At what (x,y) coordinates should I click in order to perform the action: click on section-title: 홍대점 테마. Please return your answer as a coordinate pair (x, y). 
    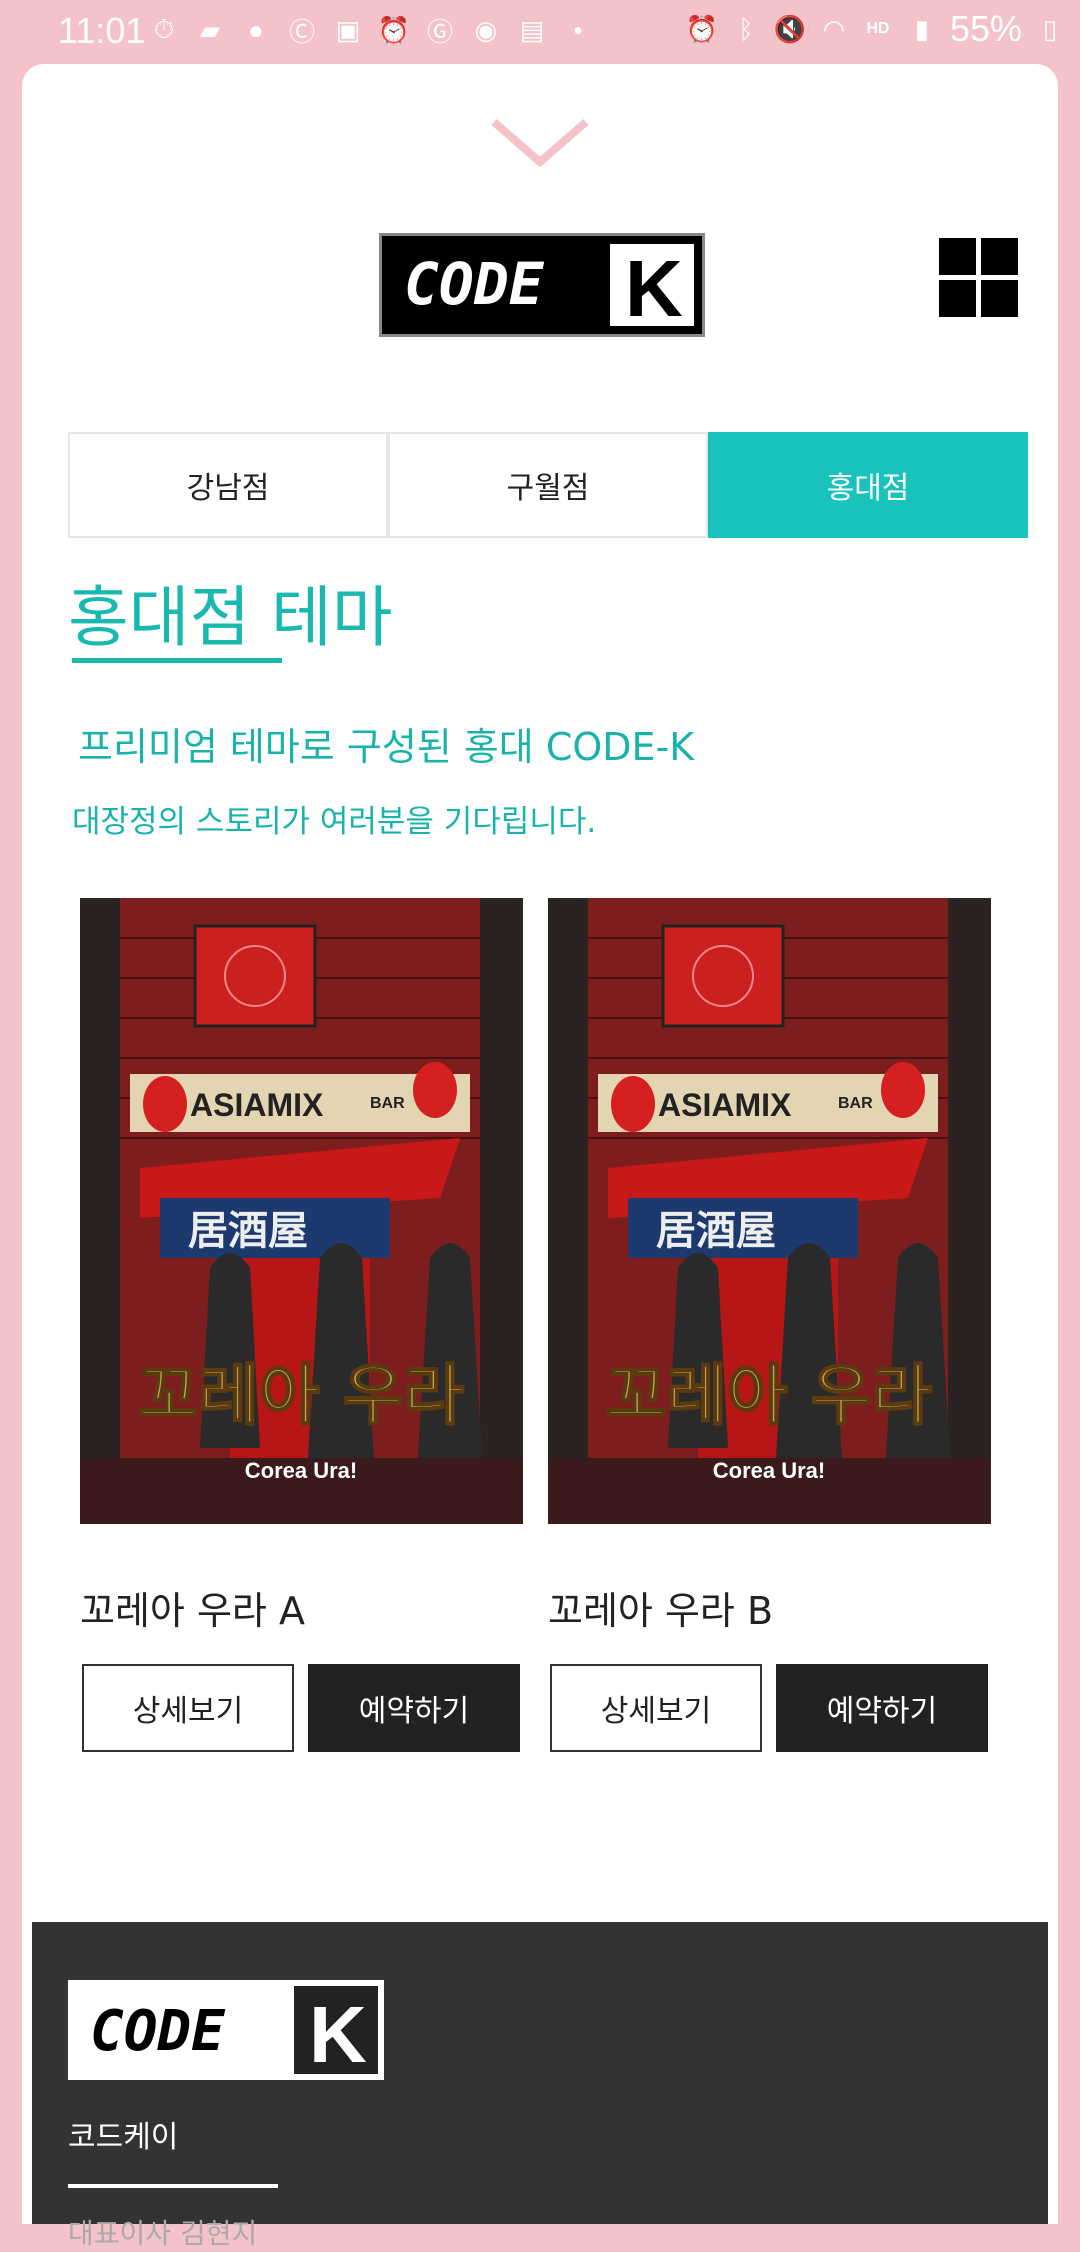
    Looking at the image, I should click on (230, 617).